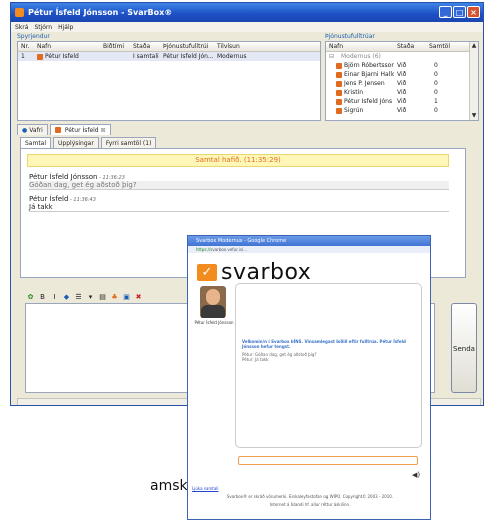 The height and width of the screenshot is (524, 488). Describe the element at coordinates (361, 56) in the screenshot. I see `group-label: Modernus (6)` at that location.